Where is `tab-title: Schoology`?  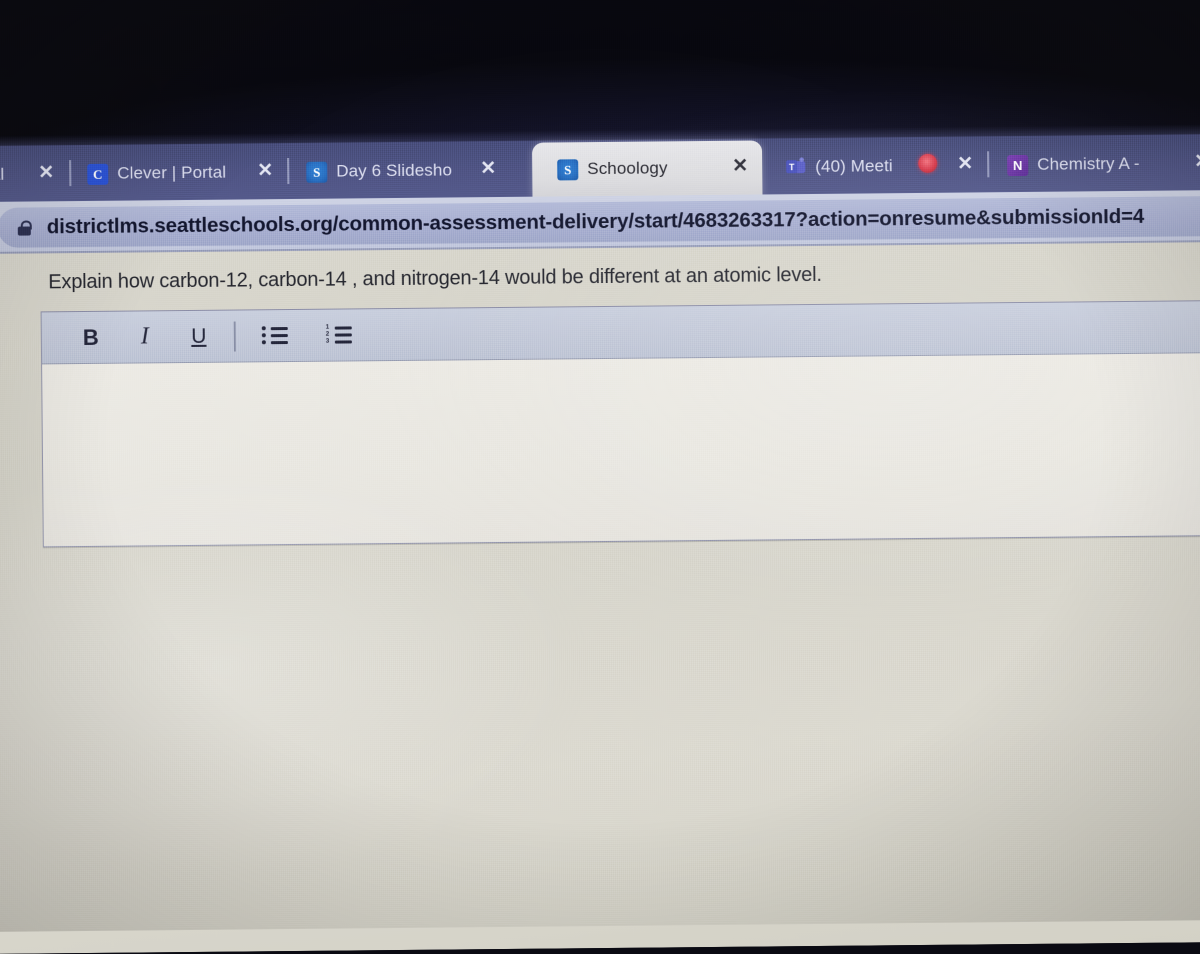
tab-title: Schoology is located at coordinates (627, 168).